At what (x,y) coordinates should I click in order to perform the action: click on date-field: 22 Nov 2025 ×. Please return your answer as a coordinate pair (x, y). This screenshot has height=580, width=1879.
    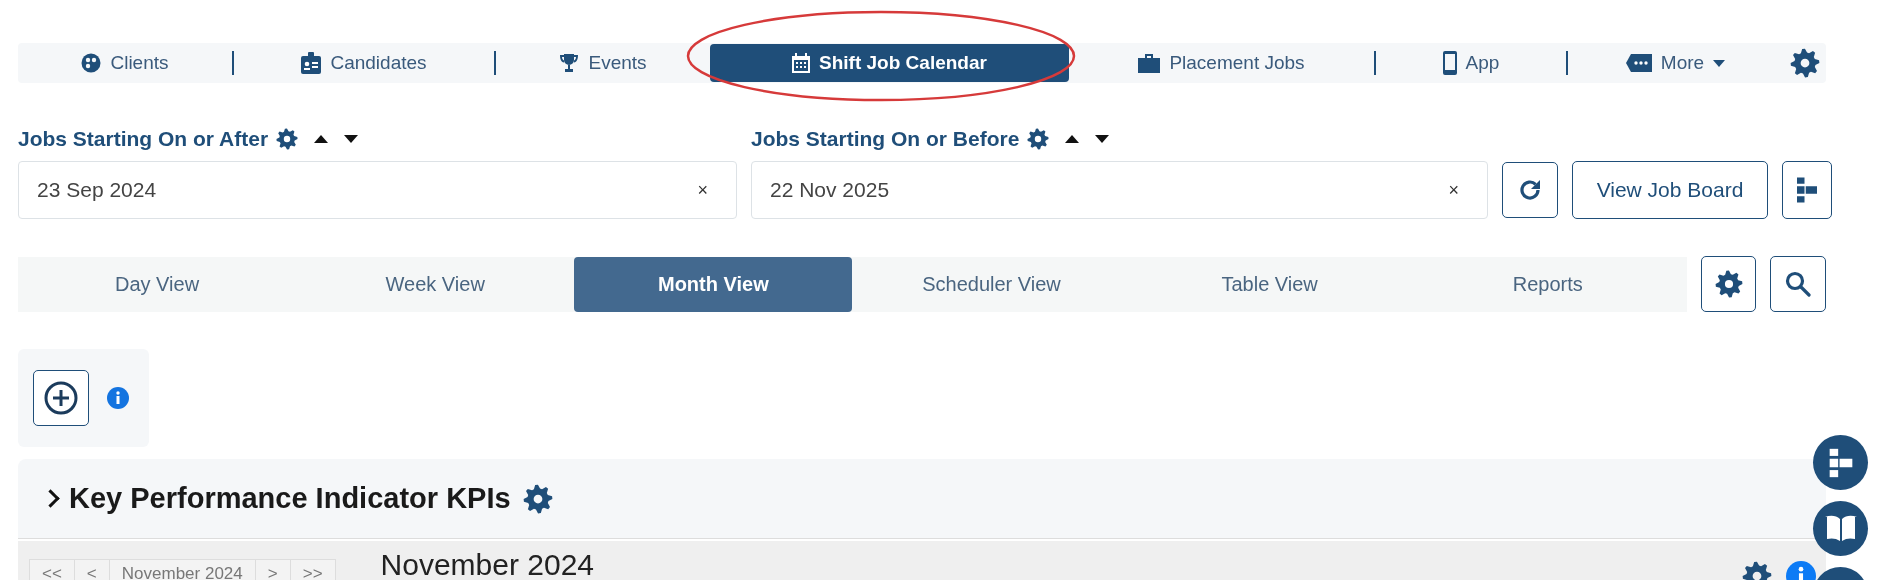
    Looking at the image, I should click on (1119, 190).